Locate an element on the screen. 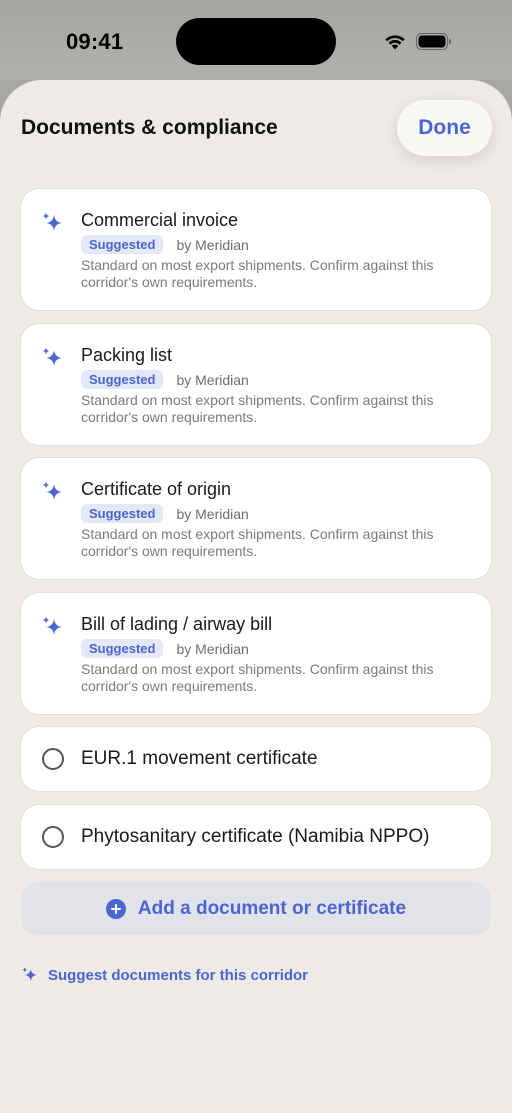  doc-title: Phytosanitary certificate (Namibia NPPO) is located at coordinates (255, 836).